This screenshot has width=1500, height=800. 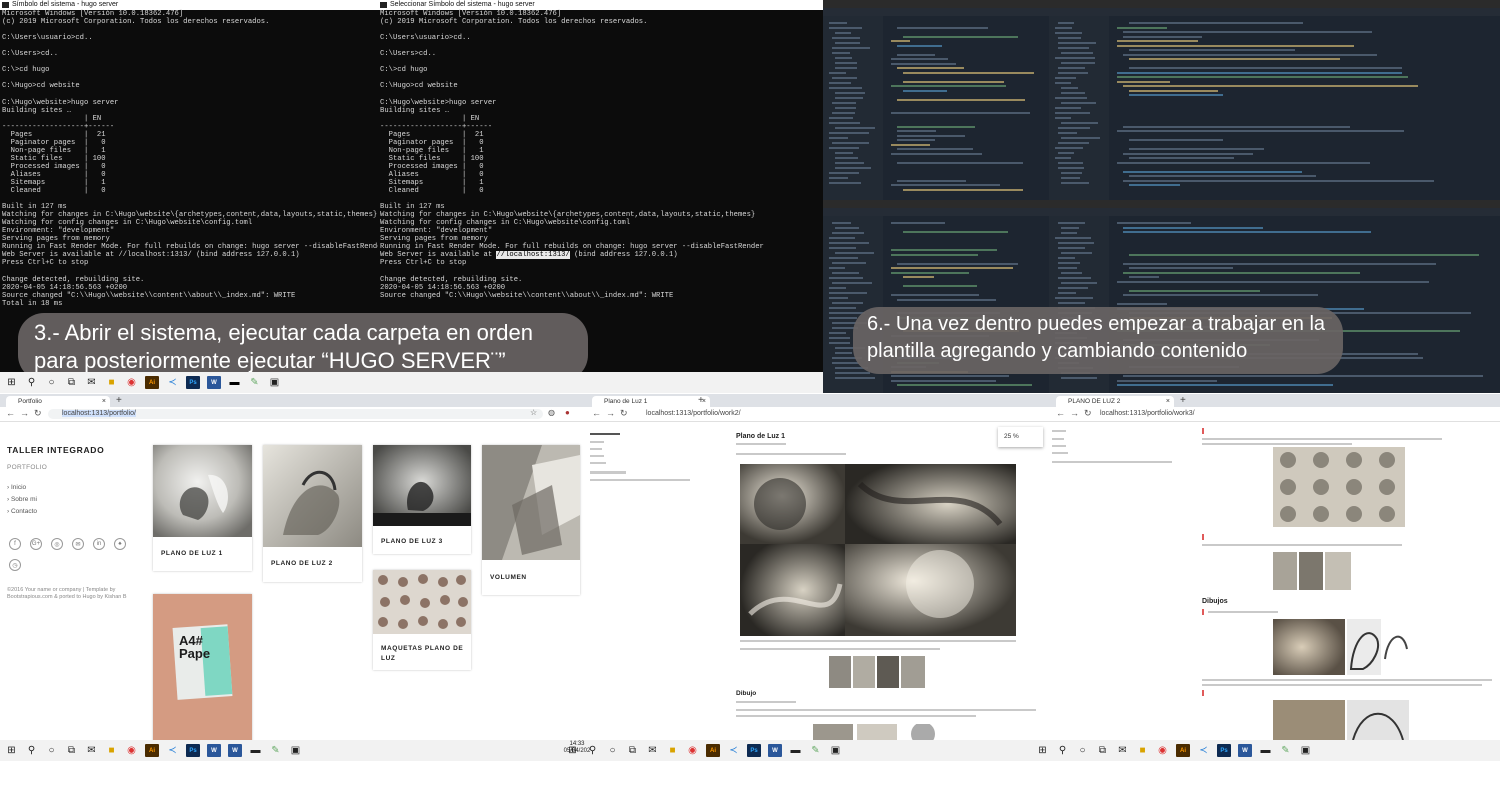 I want to click on instagram-icon: ◎, so click(x=57, y=544).